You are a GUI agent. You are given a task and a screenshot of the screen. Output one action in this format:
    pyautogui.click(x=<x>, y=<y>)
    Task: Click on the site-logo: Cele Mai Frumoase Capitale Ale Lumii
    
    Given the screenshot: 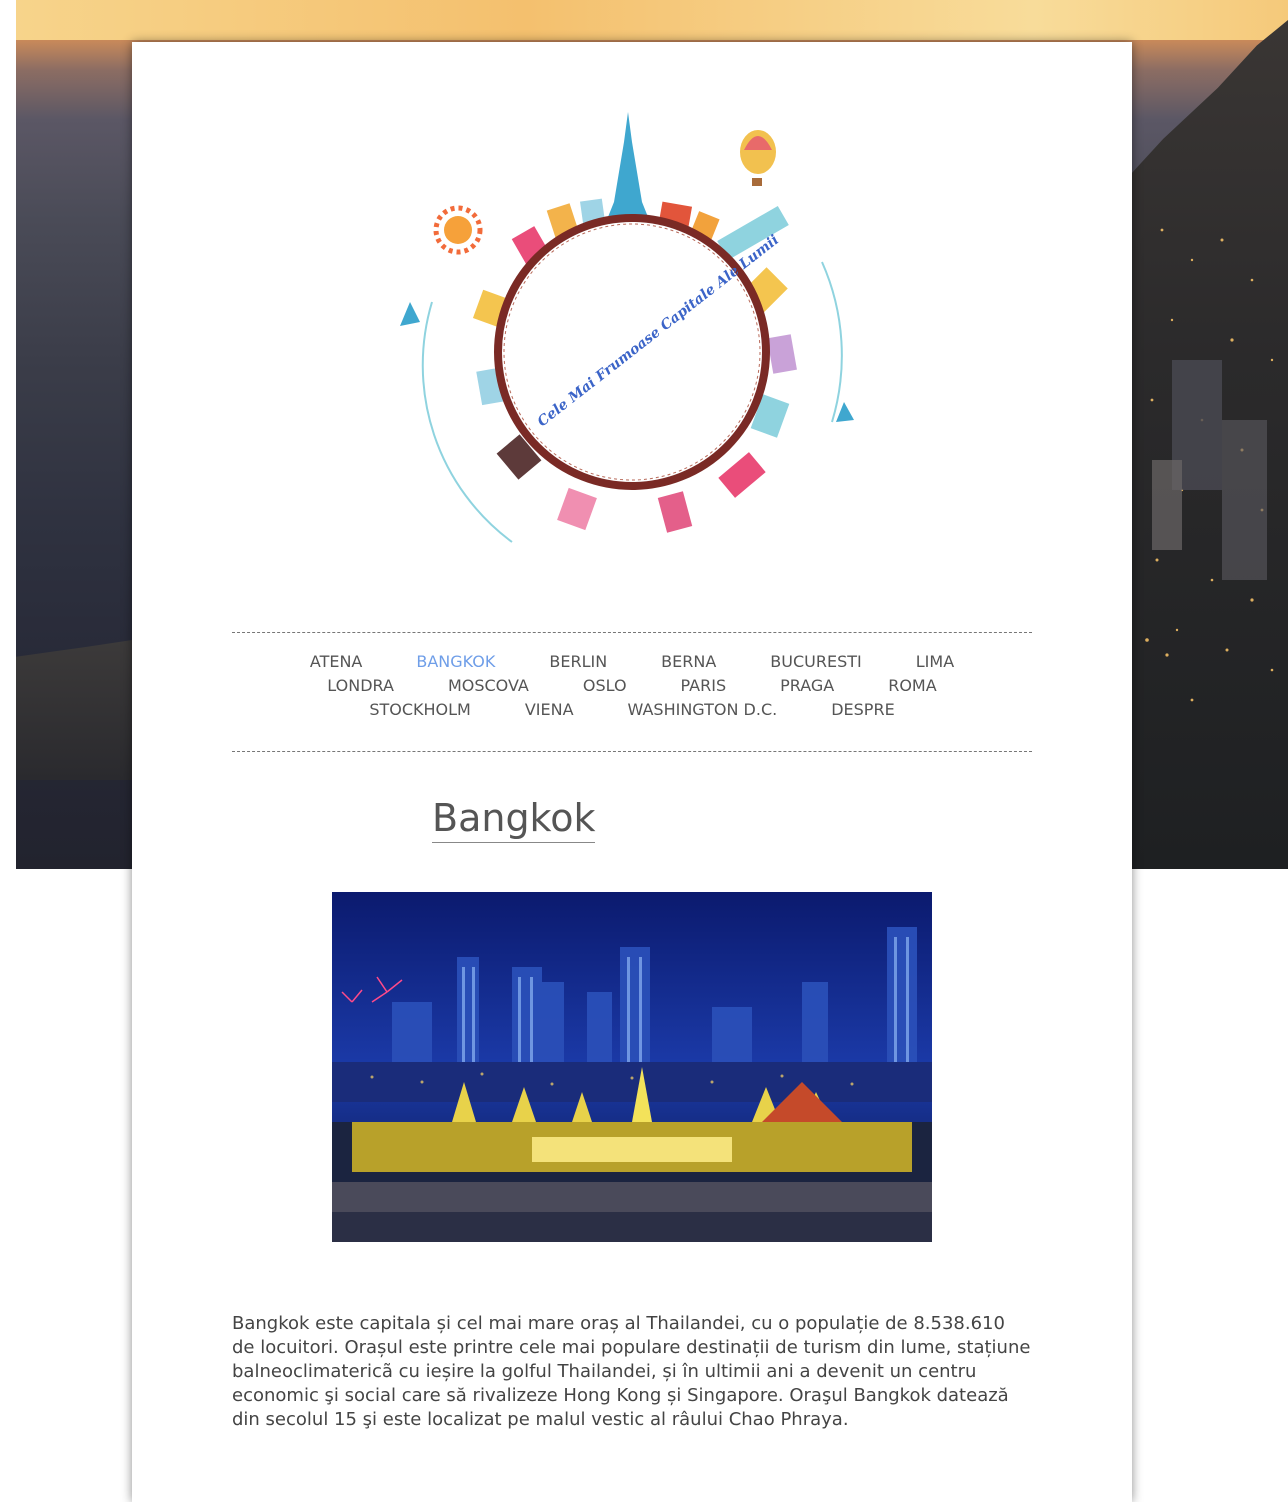 What is the action you would take?
    pyautogui.click(x=632, y=342)
    